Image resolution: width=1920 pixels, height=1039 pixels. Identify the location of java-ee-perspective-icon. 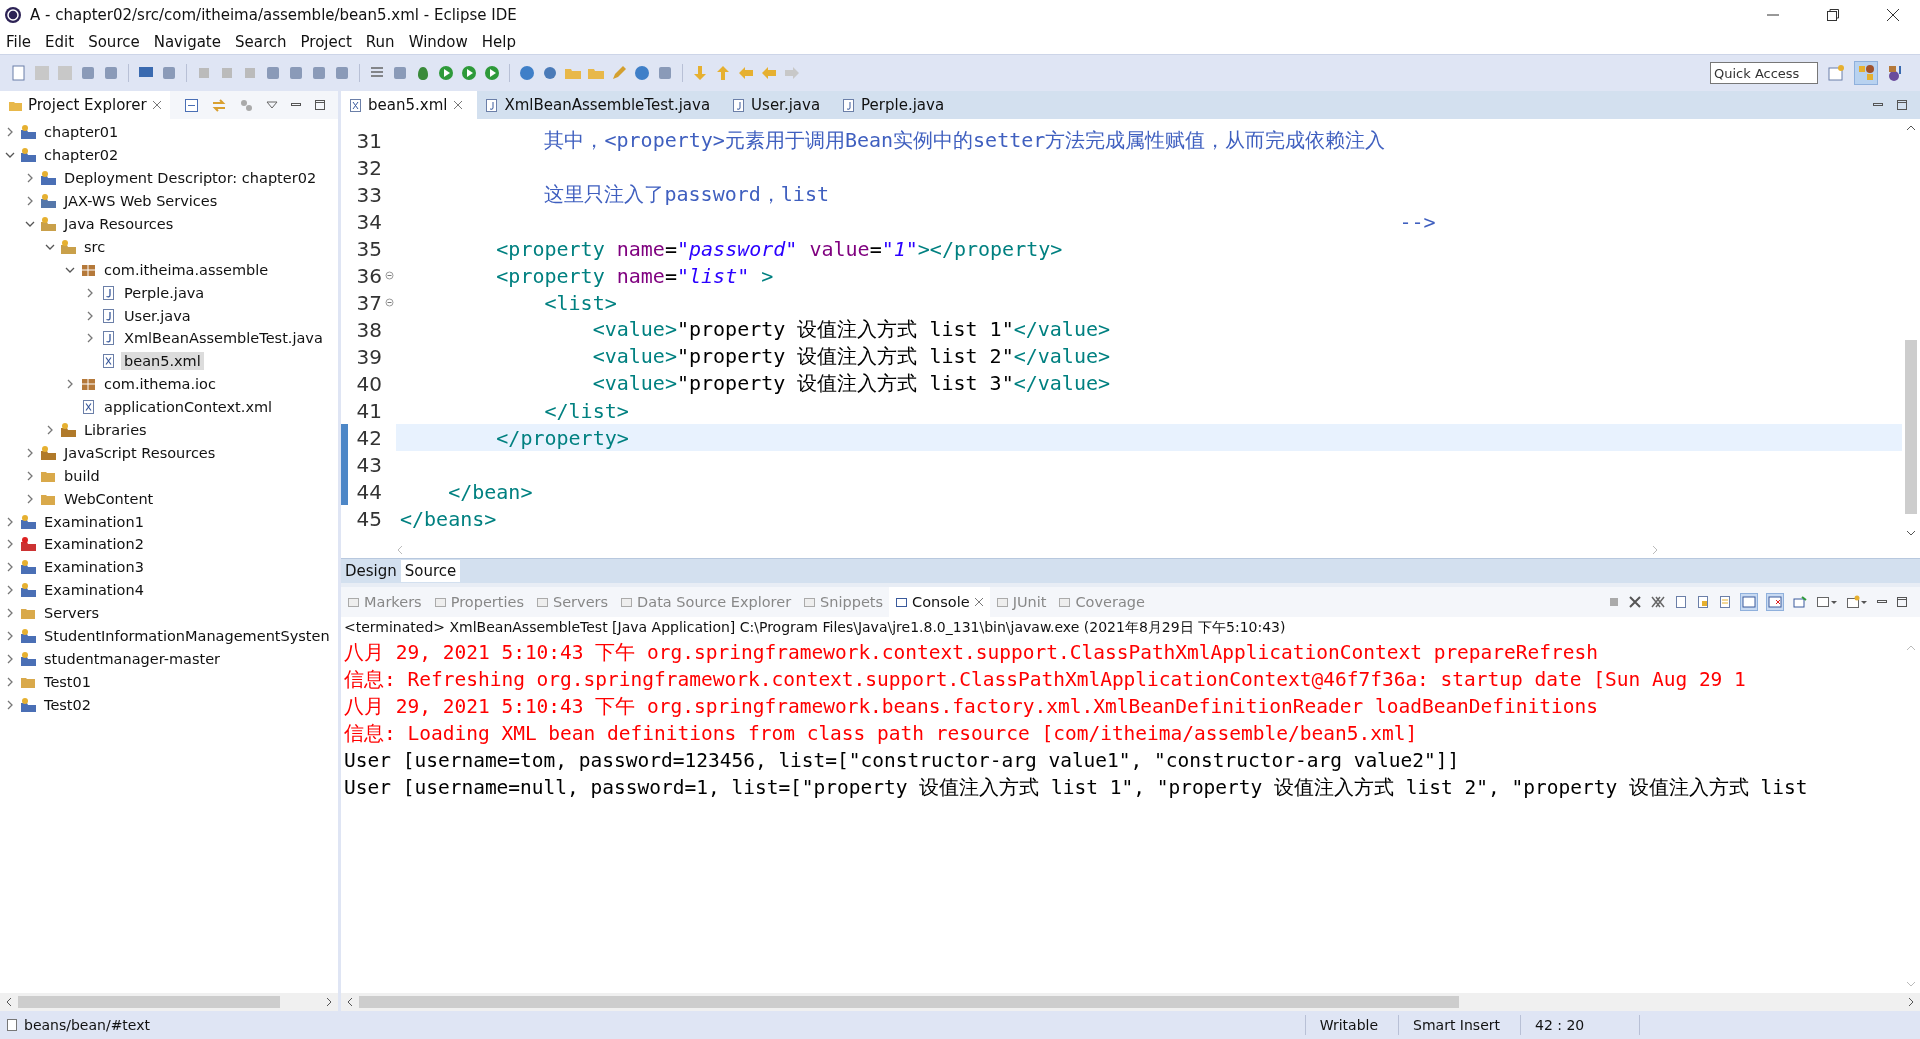
(1866, 73).